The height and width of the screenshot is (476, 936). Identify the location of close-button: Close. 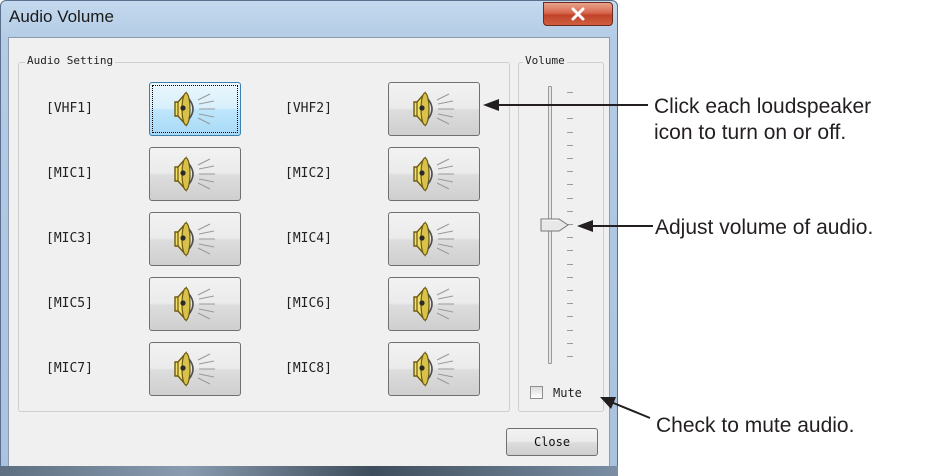
(552, 442).